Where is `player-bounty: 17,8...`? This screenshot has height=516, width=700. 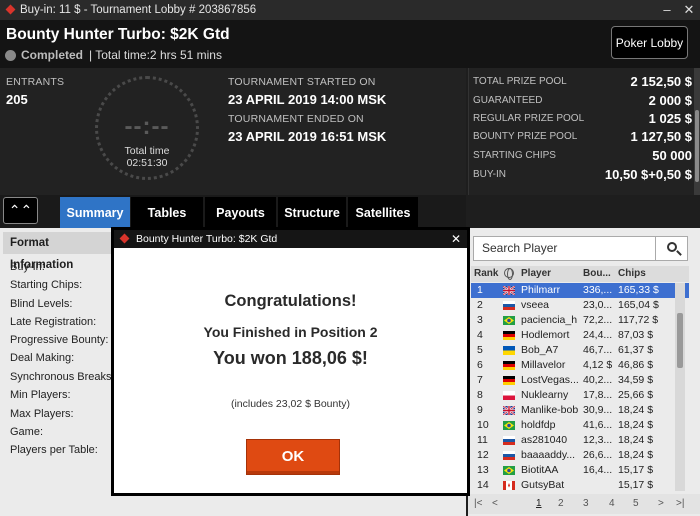 player-bounty: 17,8... is located at coordinates (598, 395).